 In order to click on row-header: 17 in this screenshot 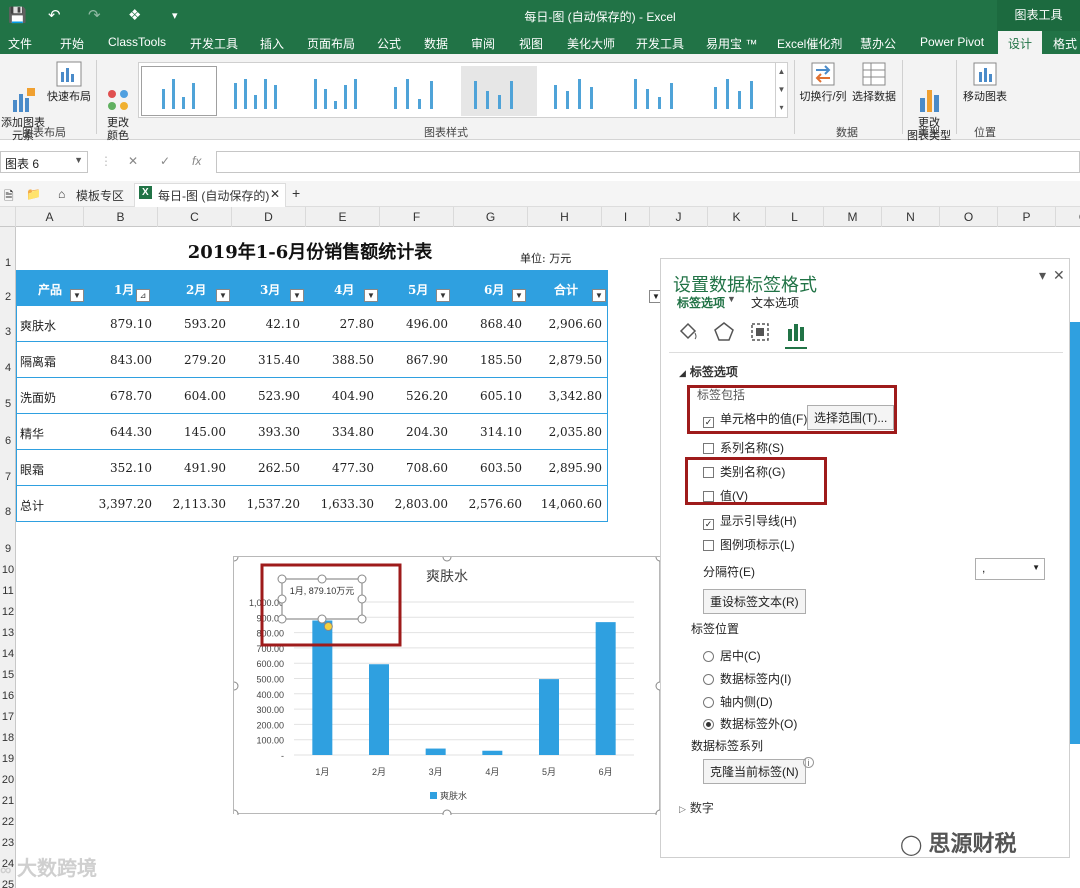, I will do `click(8, 717)`.